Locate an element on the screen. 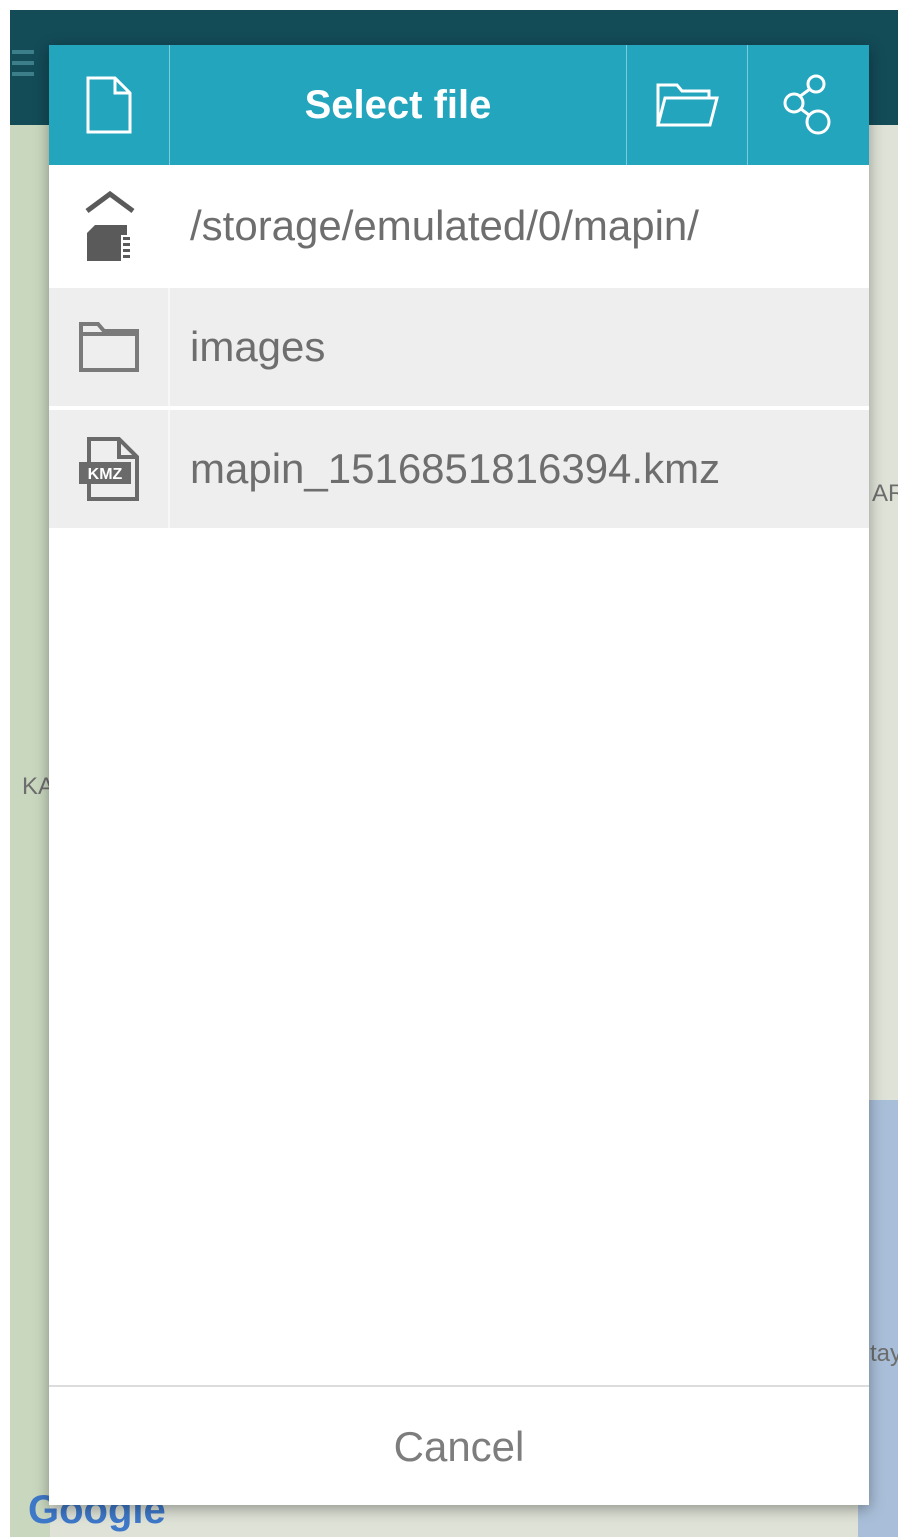 Image resolution: width=898 pixels, height=1537 pixels. current-path: /storage/emulated/0/mapin/ is located at coordinates (444, 225).